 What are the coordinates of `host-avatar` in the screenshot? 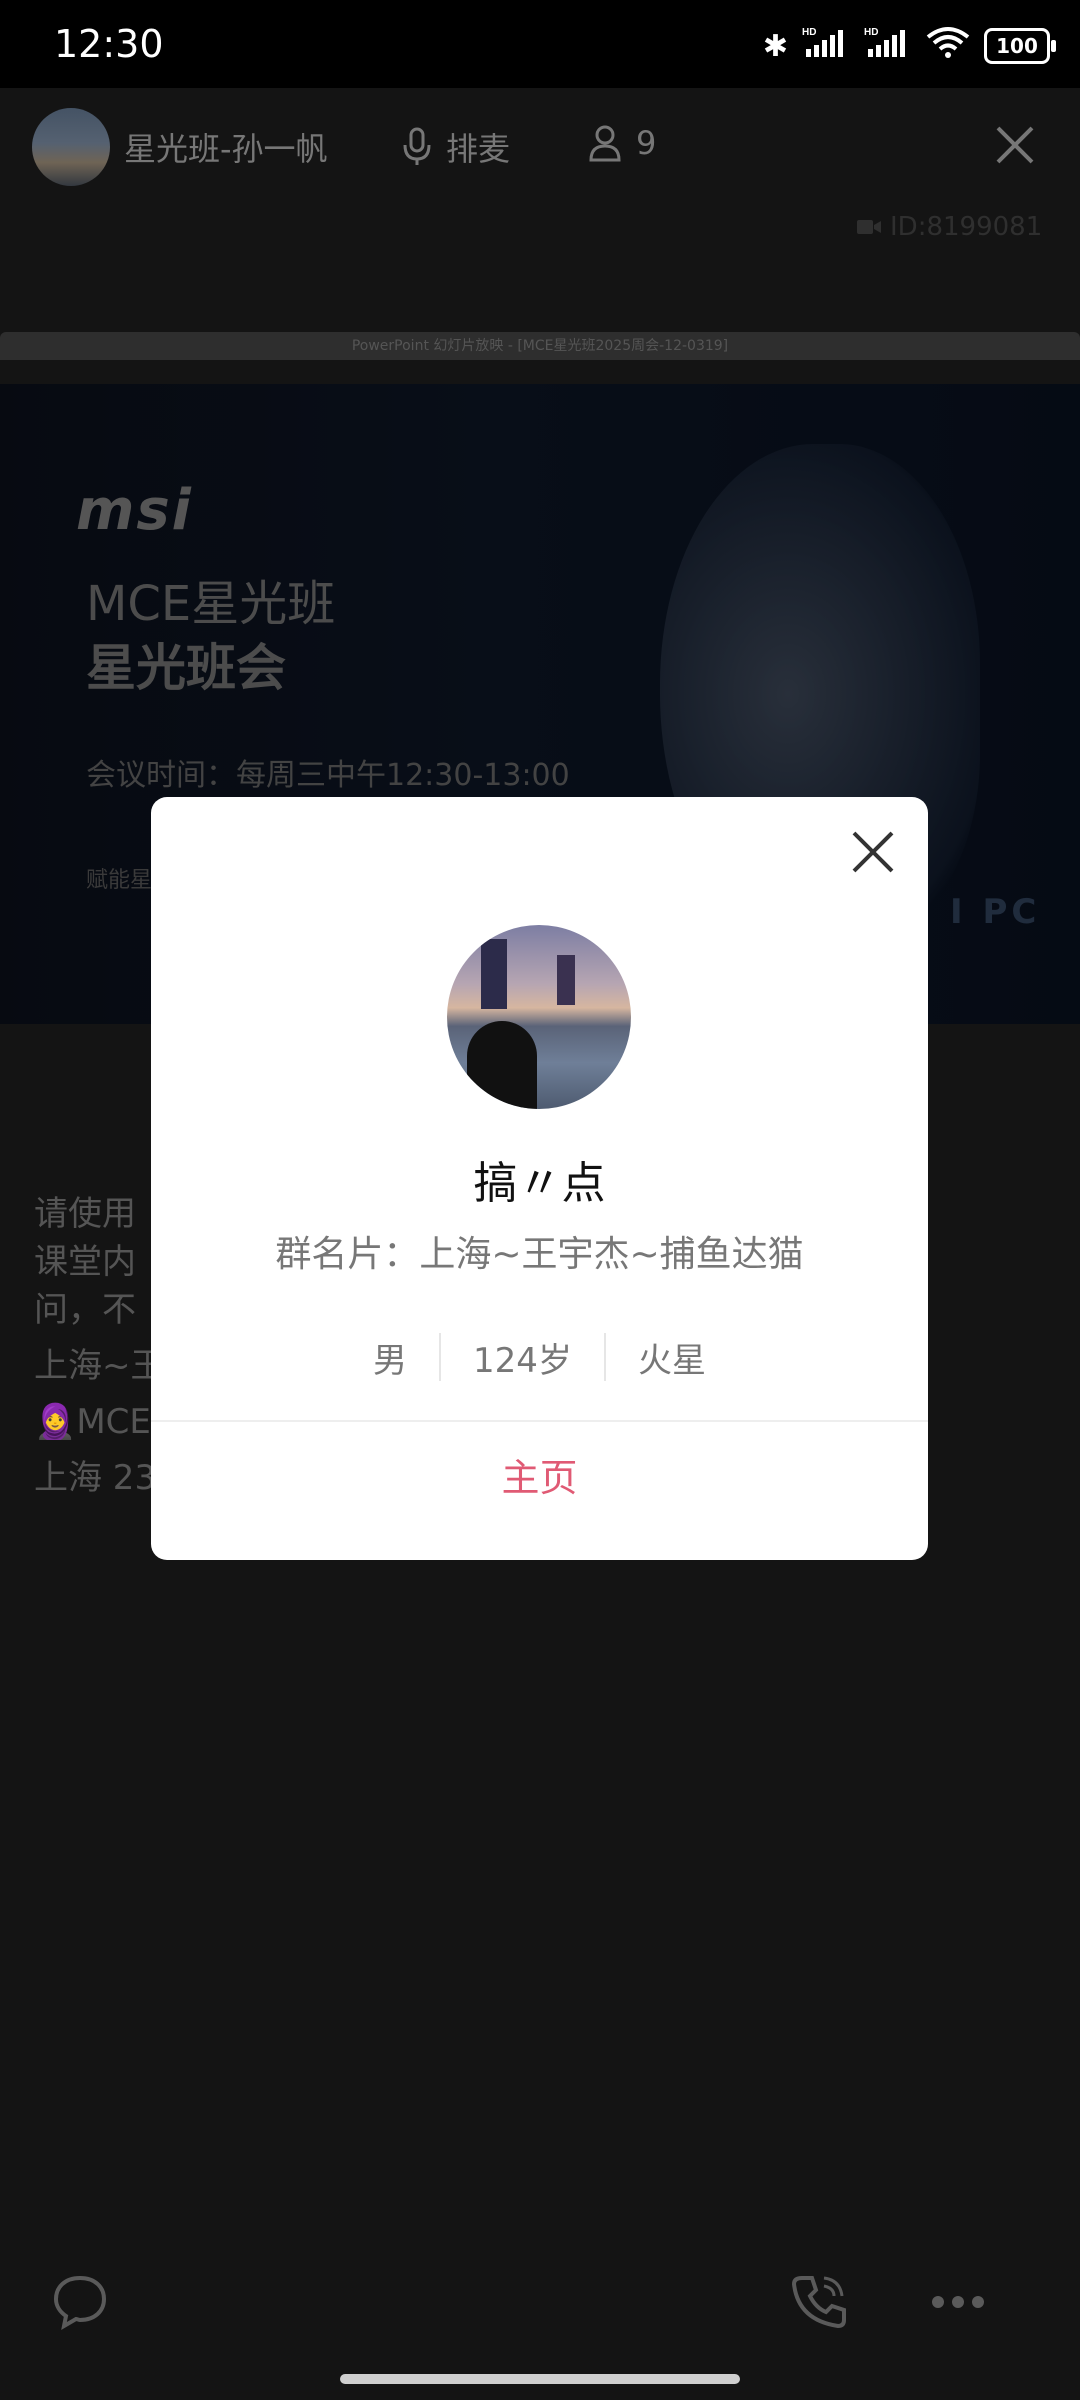 It's located at (71, 147).